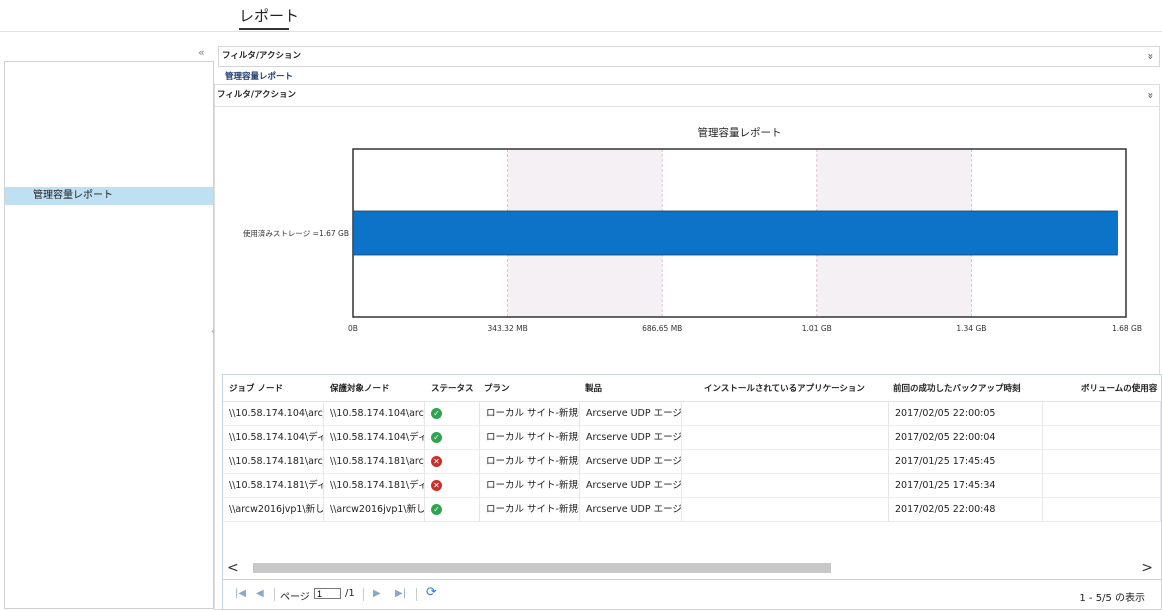 The image size is (1162, 611). I want to click on tab-reports: レポート, so click(269, 15).